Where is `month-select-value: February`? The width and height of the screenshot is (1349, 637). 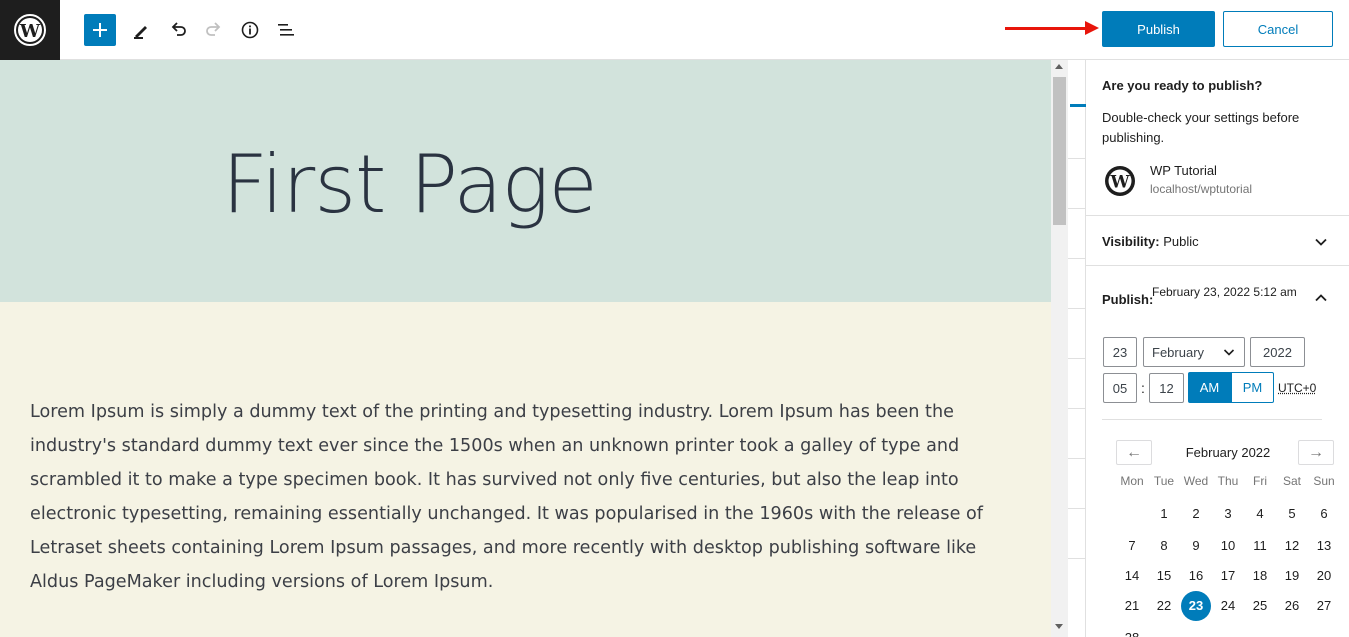
month-select-value: February is located at coordinates (1178, 352).